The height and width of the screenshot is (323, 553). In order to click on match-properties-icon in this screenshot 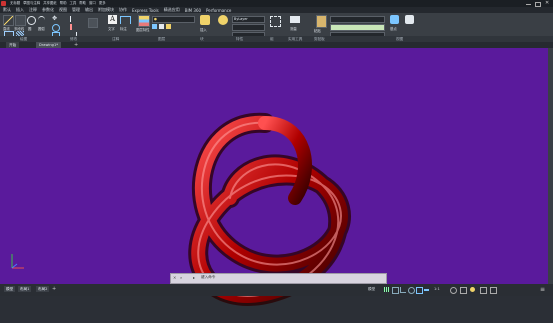, I will do `click(223, 20)`.